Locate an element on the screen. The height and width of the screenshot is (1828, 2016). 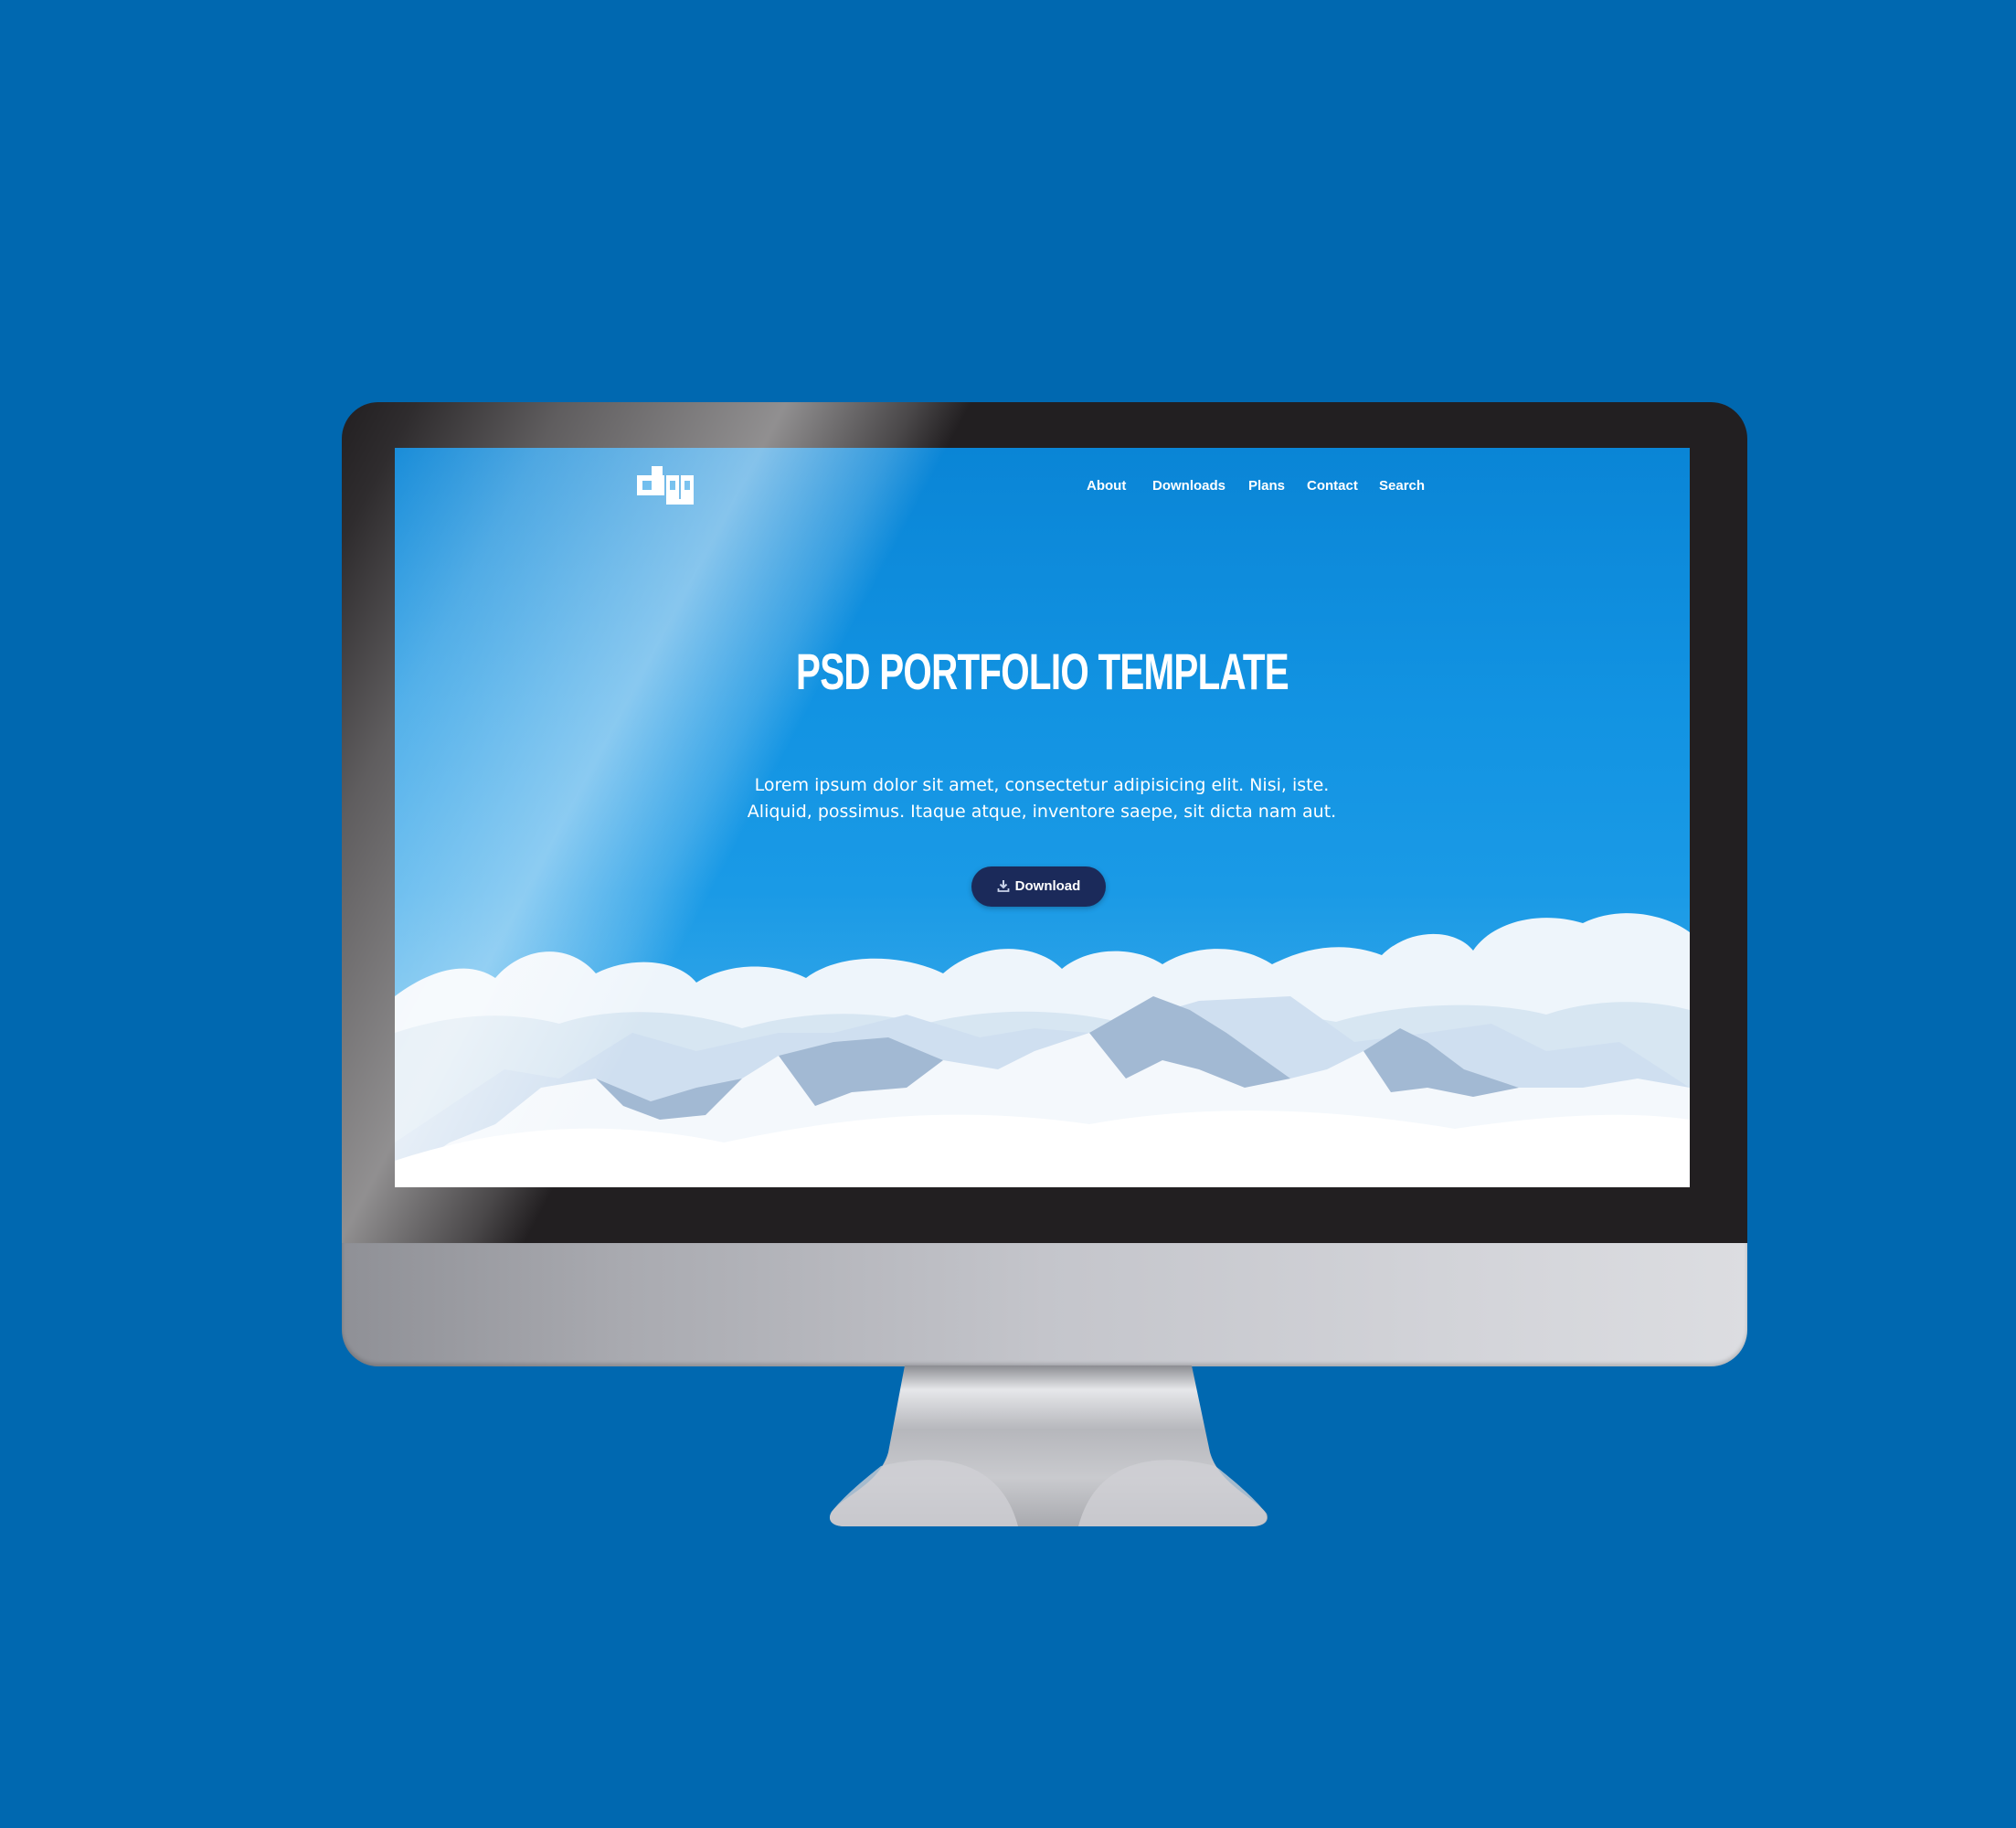
monitor-stand is located at coordinates (1049, 1446).